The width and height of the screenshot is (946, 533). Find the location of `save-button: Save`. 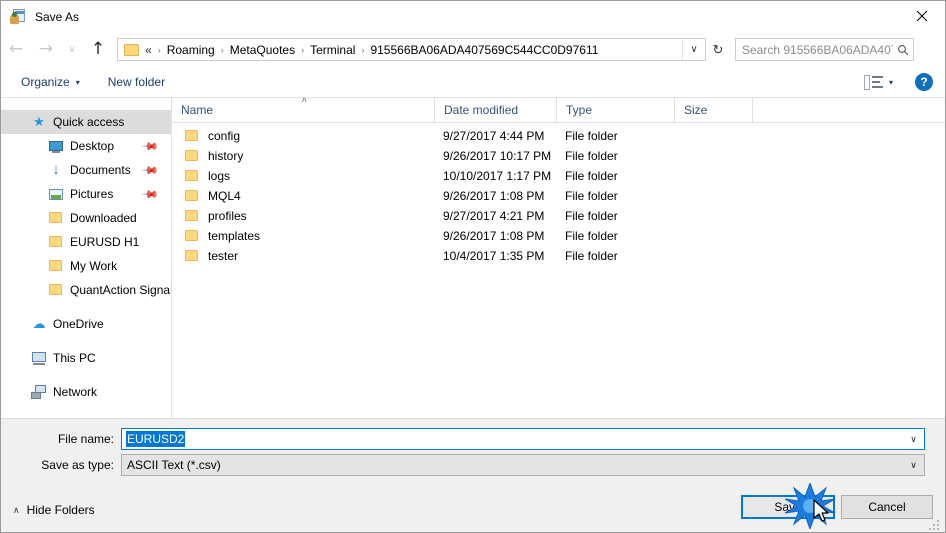

save-button: Save is located at coordinates (788, 507).